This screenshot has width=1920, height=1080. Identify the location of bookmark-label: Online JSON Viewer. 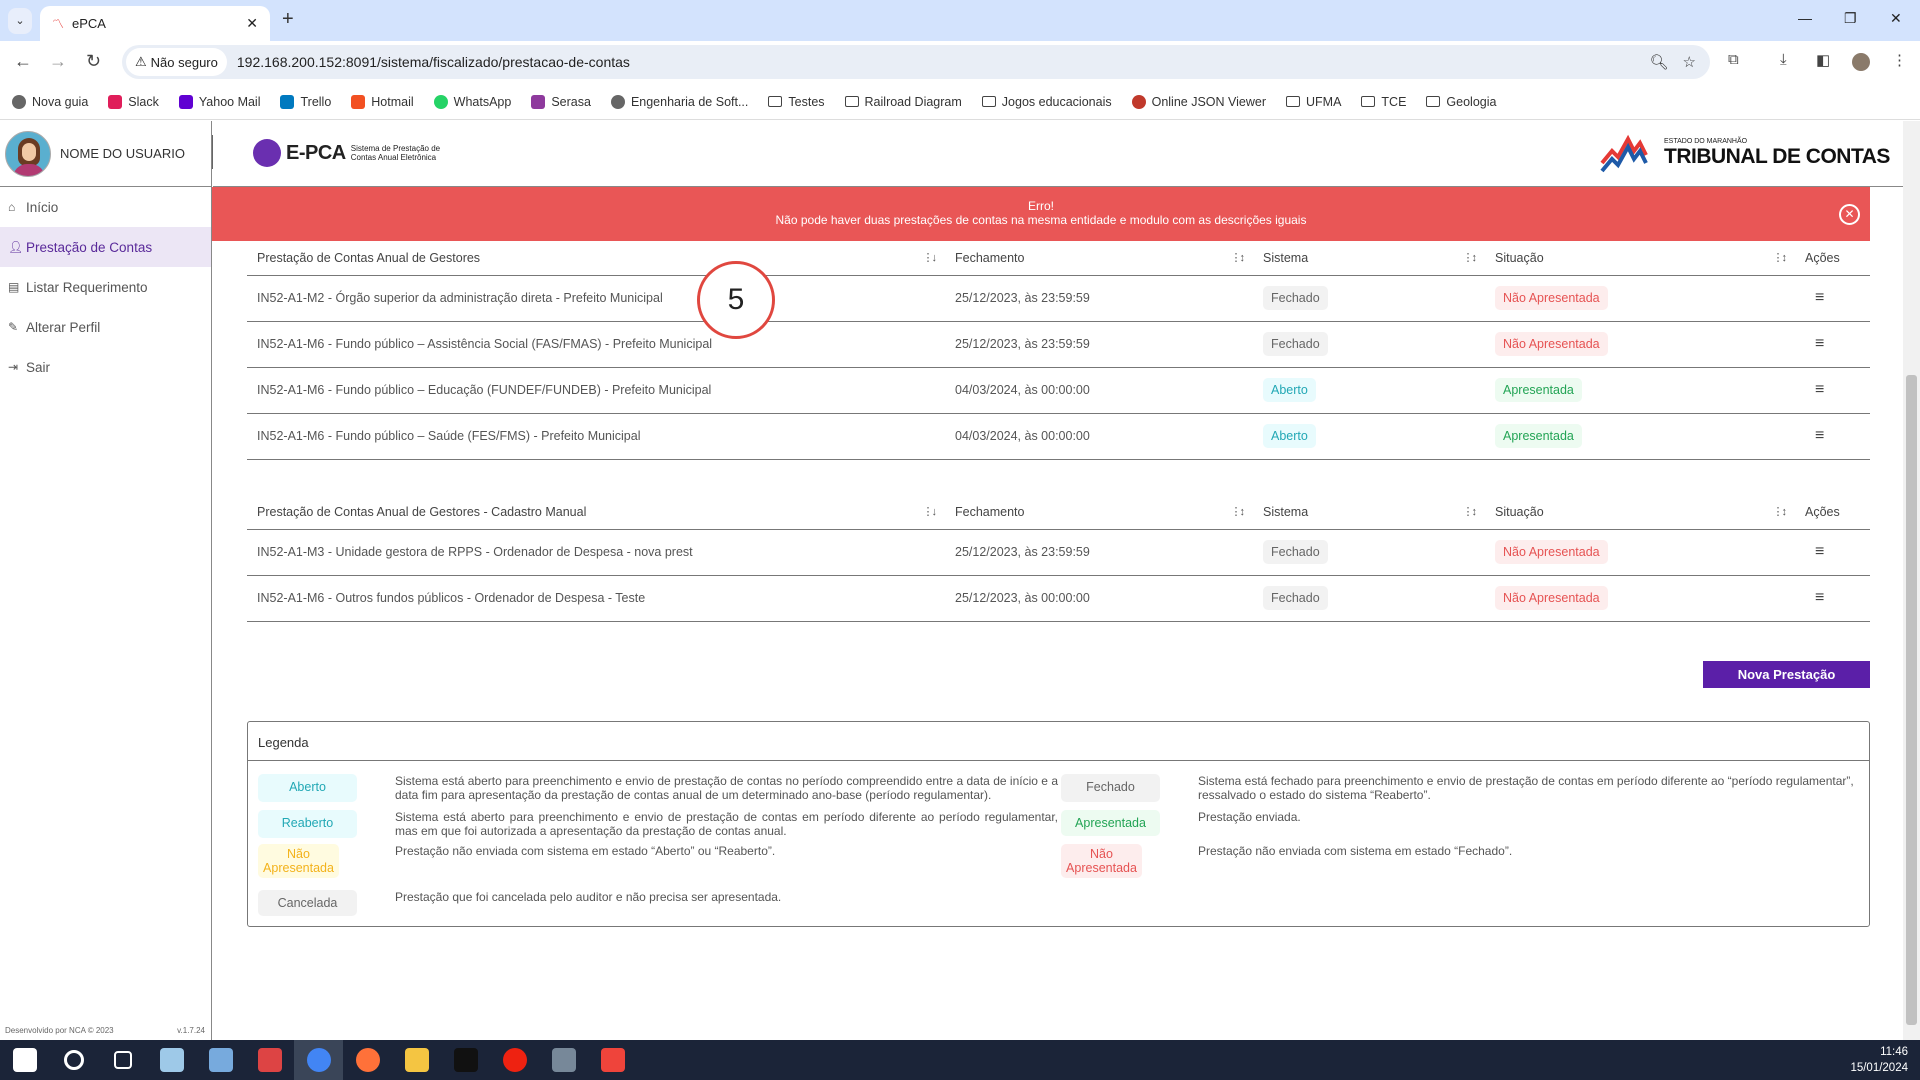
(1208, 101).